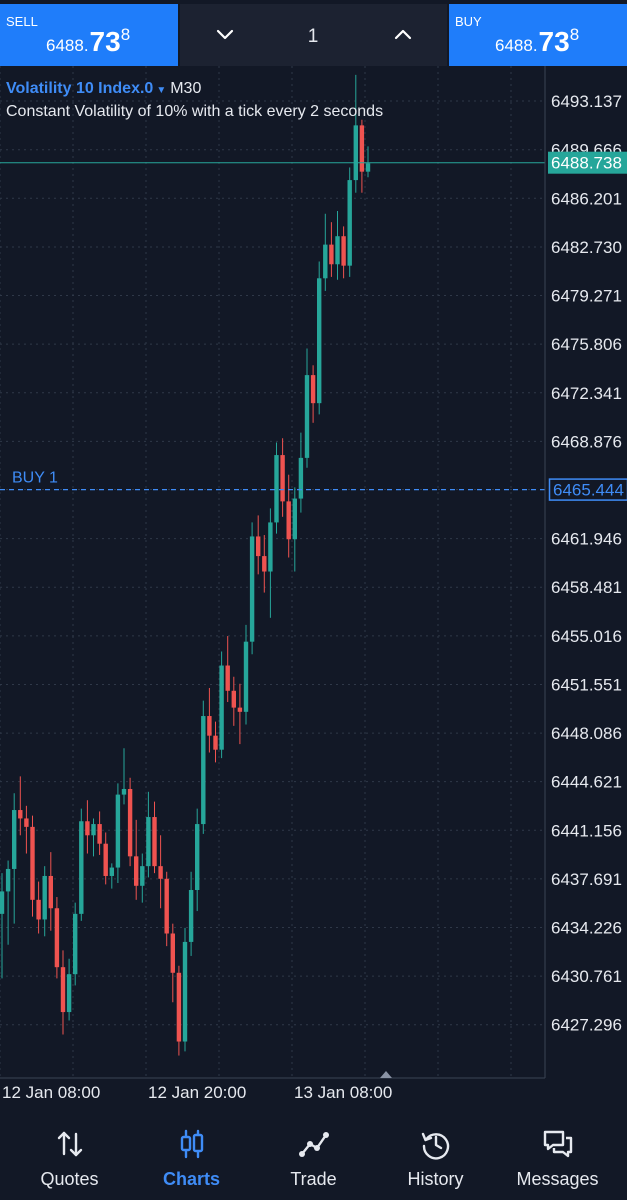 This screenshot has height=1200, width=627. Describe the element at coordinates (586, 101) in the screenshot. I see `price-axis-label: 6493.137` at that location.